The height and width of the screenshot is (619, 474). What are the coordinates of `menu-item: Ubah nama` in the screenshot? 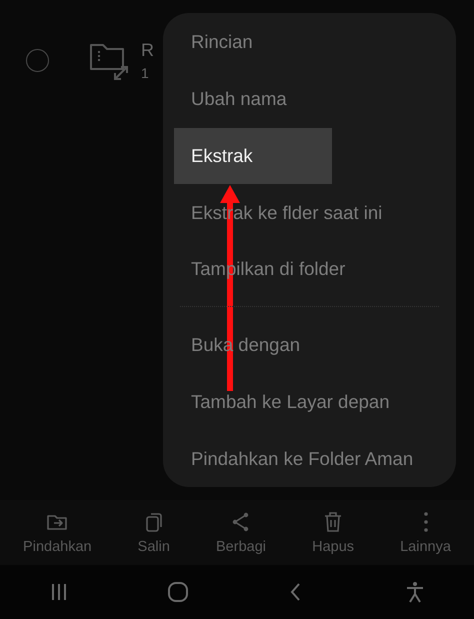 It's located at (233, 99).